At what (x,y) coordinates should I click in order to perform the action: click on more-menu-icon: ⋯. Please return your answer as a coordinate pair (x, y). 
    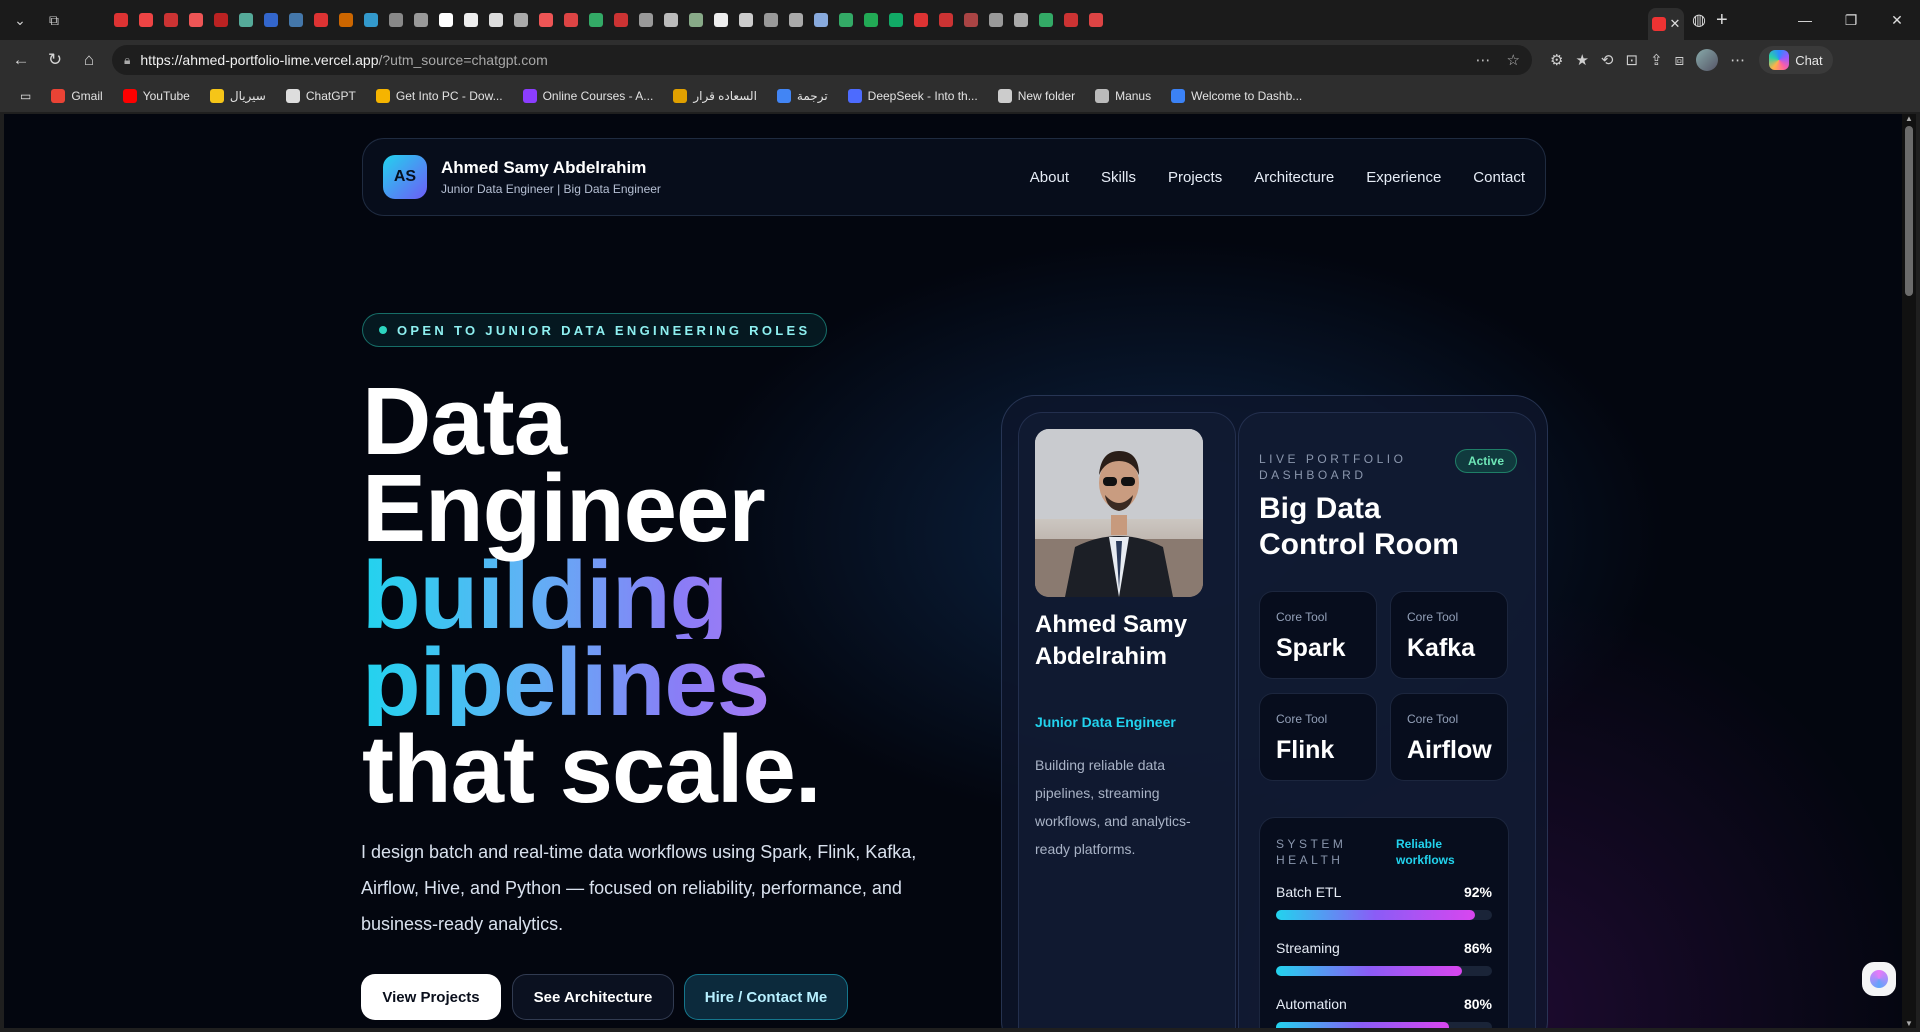
    Looking at the image, I should click on (1737, 60).